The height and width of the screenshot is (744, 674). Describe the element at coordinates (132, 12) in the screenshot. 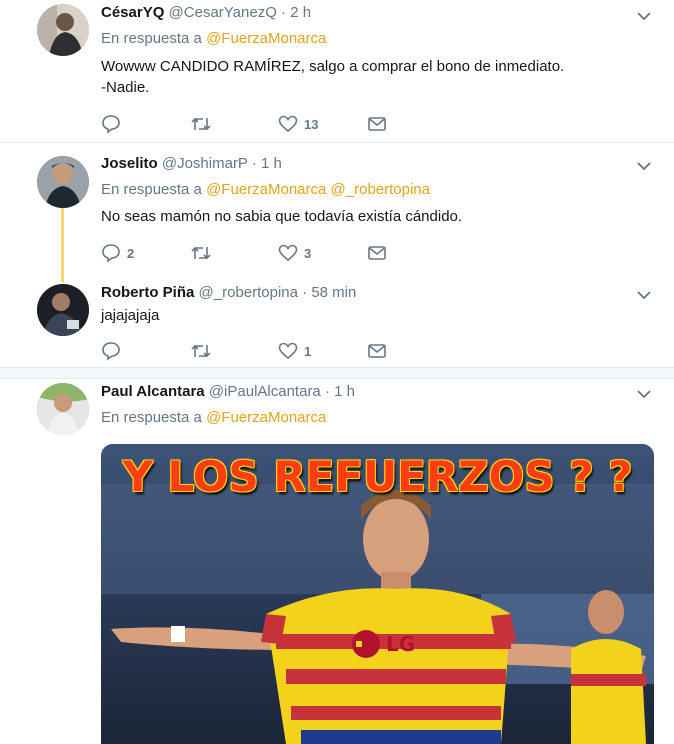

I see `display-name: CésarYQ` at that location.